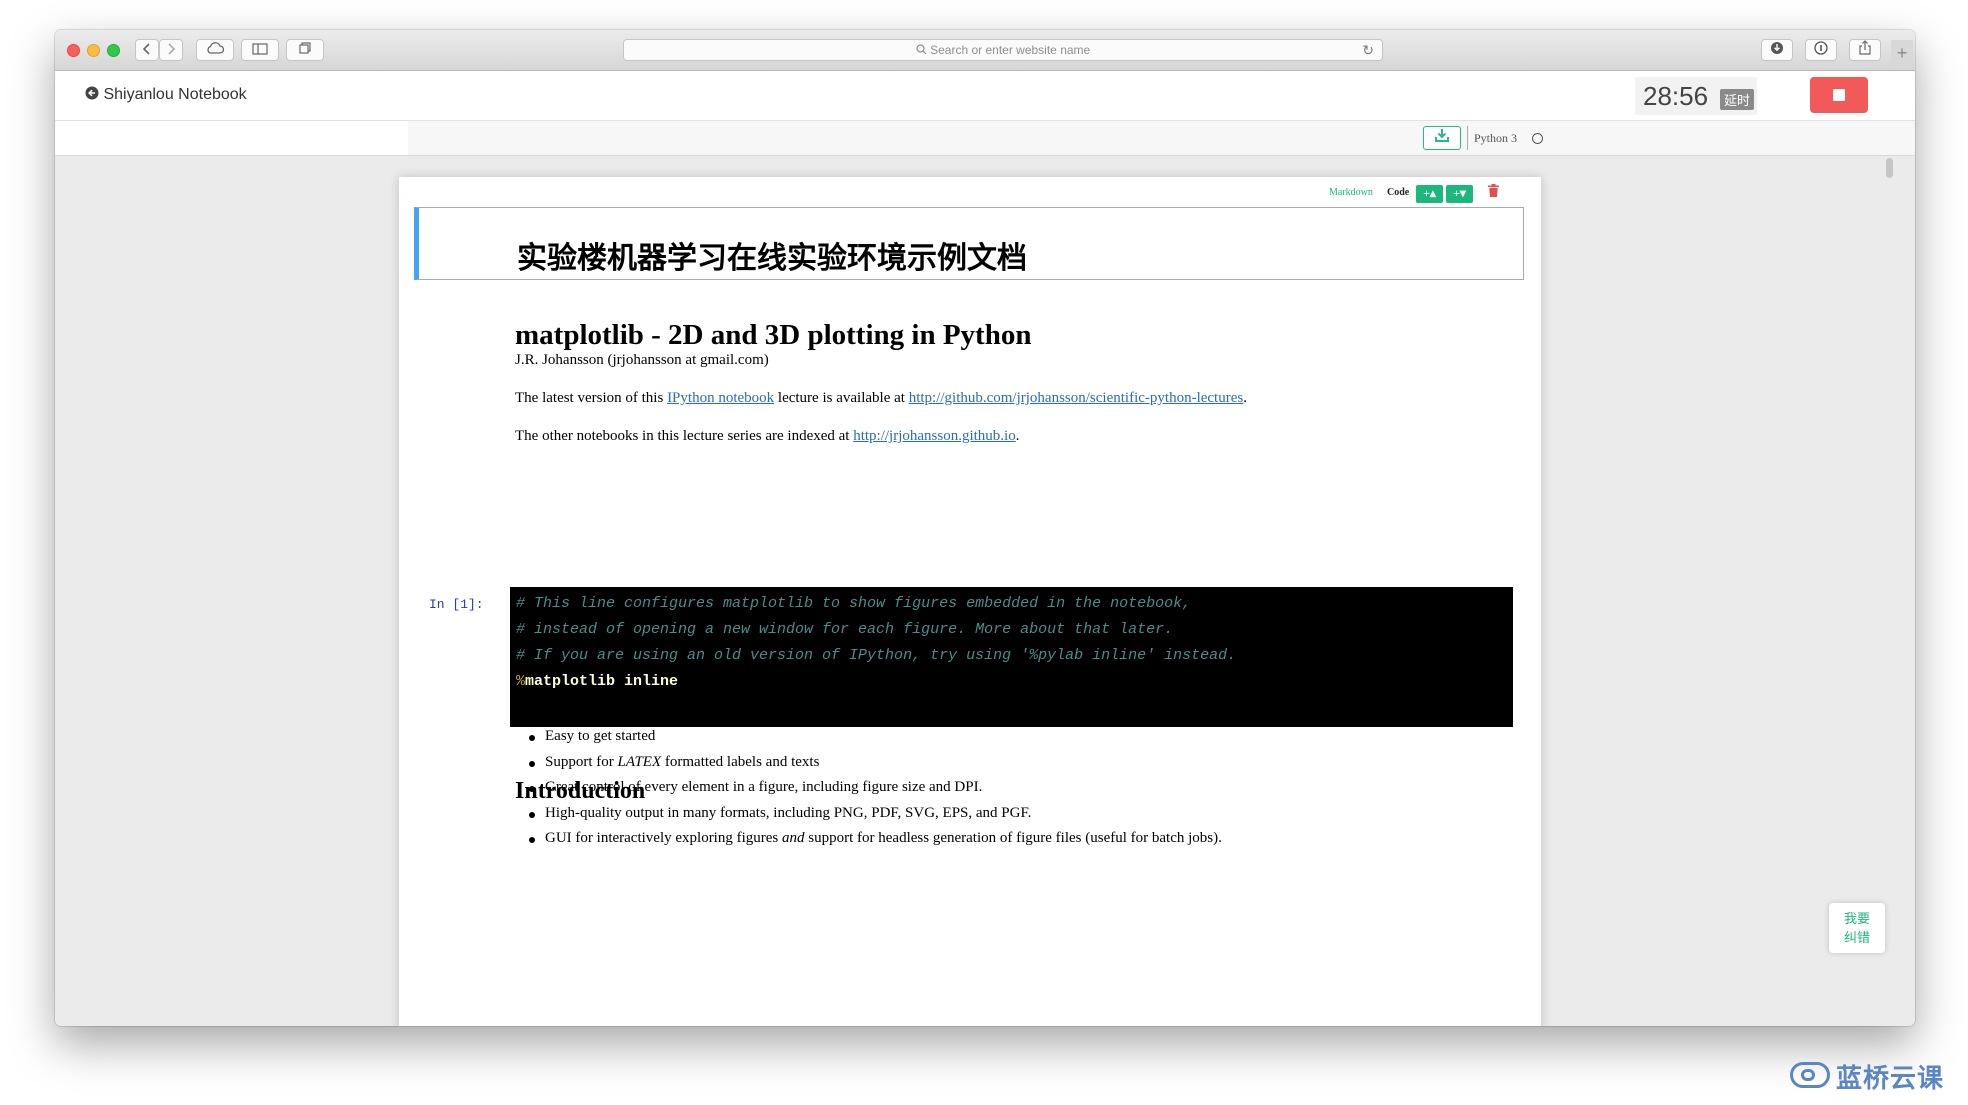  I want to click on share-button, so click(1865, 50).